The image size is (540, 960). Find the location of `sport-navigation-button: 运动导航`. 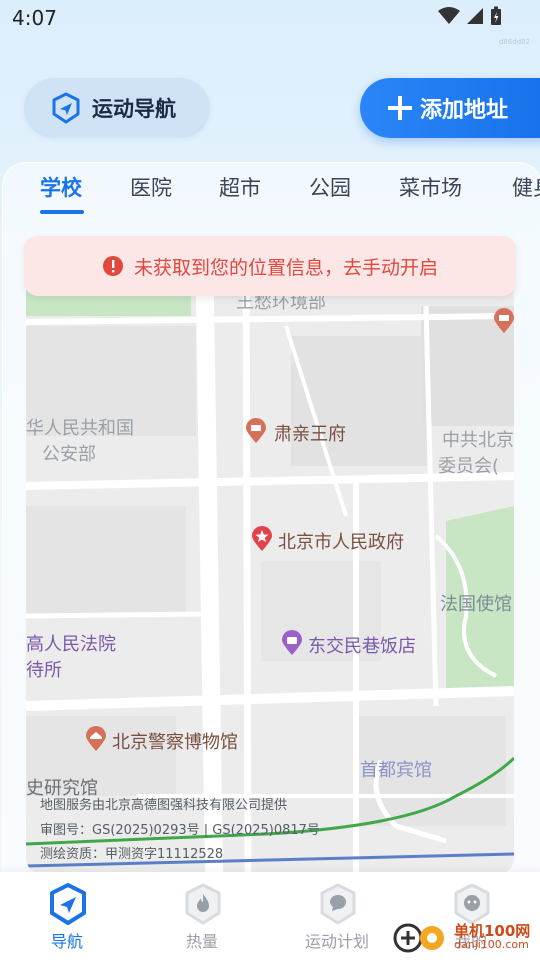

sport-navigation-button: 运动导航 is located at coordinates (117, 108).